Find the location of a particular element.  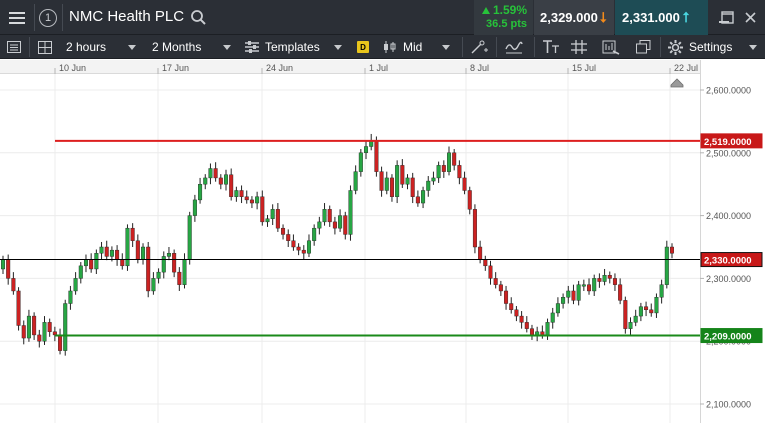

current-price-label: 2,330.0000 is located at coordinates (728, 261).